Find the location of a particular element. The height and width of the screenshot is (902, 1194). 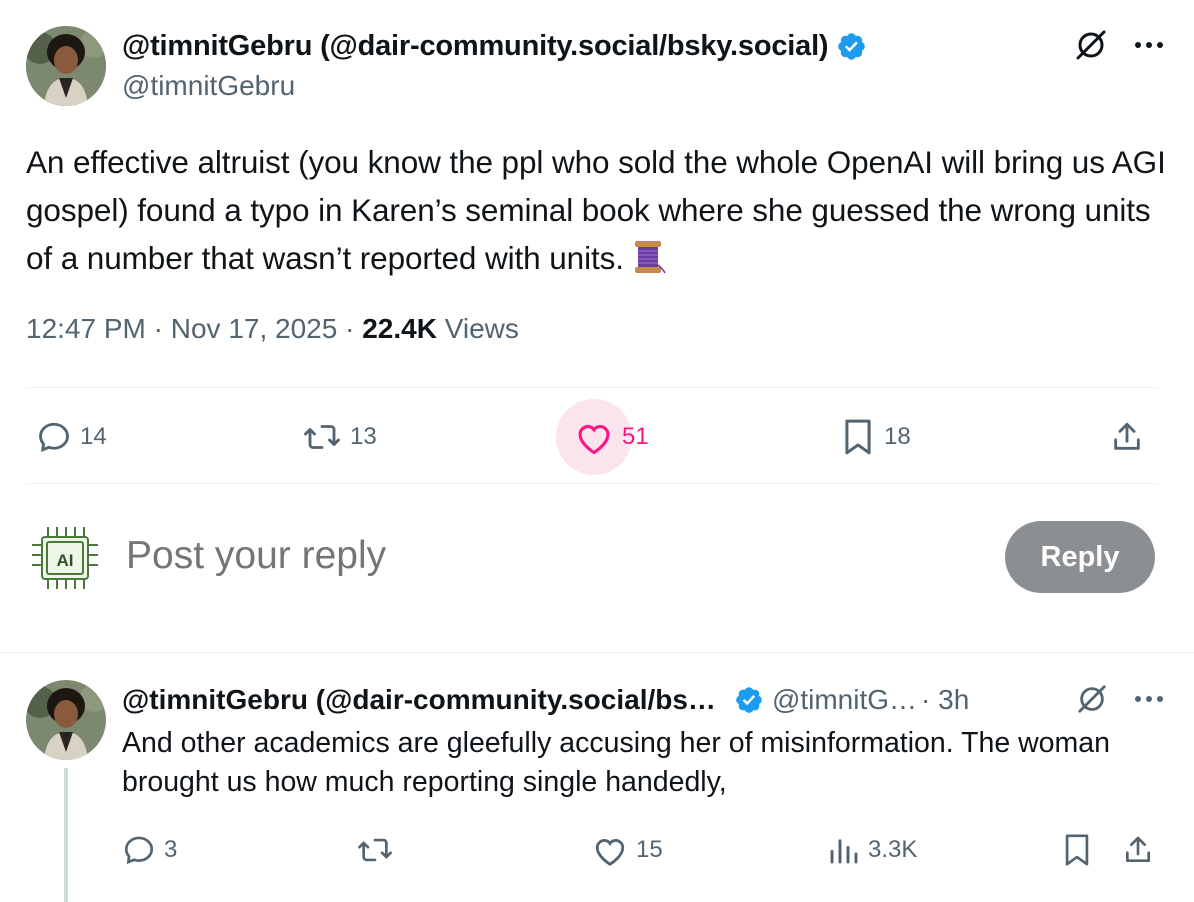

author-handle: @timnitGebru is located at coordinates (208, 86).